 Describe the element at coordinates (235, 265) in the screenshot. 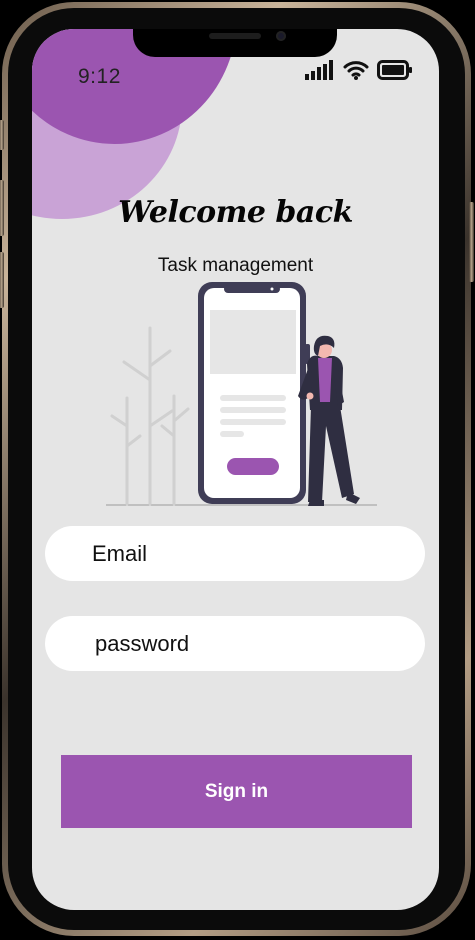

I see `page-subtitle: Task management` at that location.